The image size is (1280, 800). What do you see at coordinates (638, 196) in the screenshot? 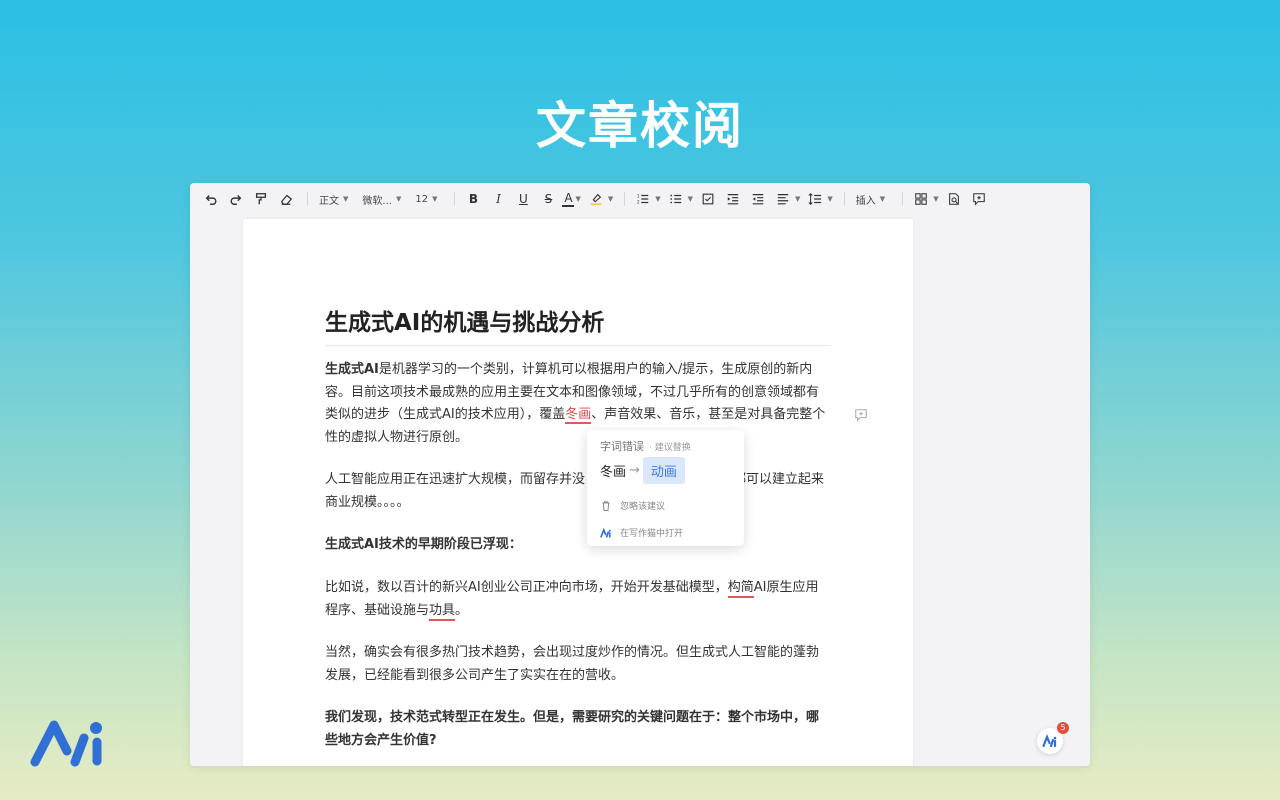
I see `svg-text: 1` at bounding box center [638, 196].